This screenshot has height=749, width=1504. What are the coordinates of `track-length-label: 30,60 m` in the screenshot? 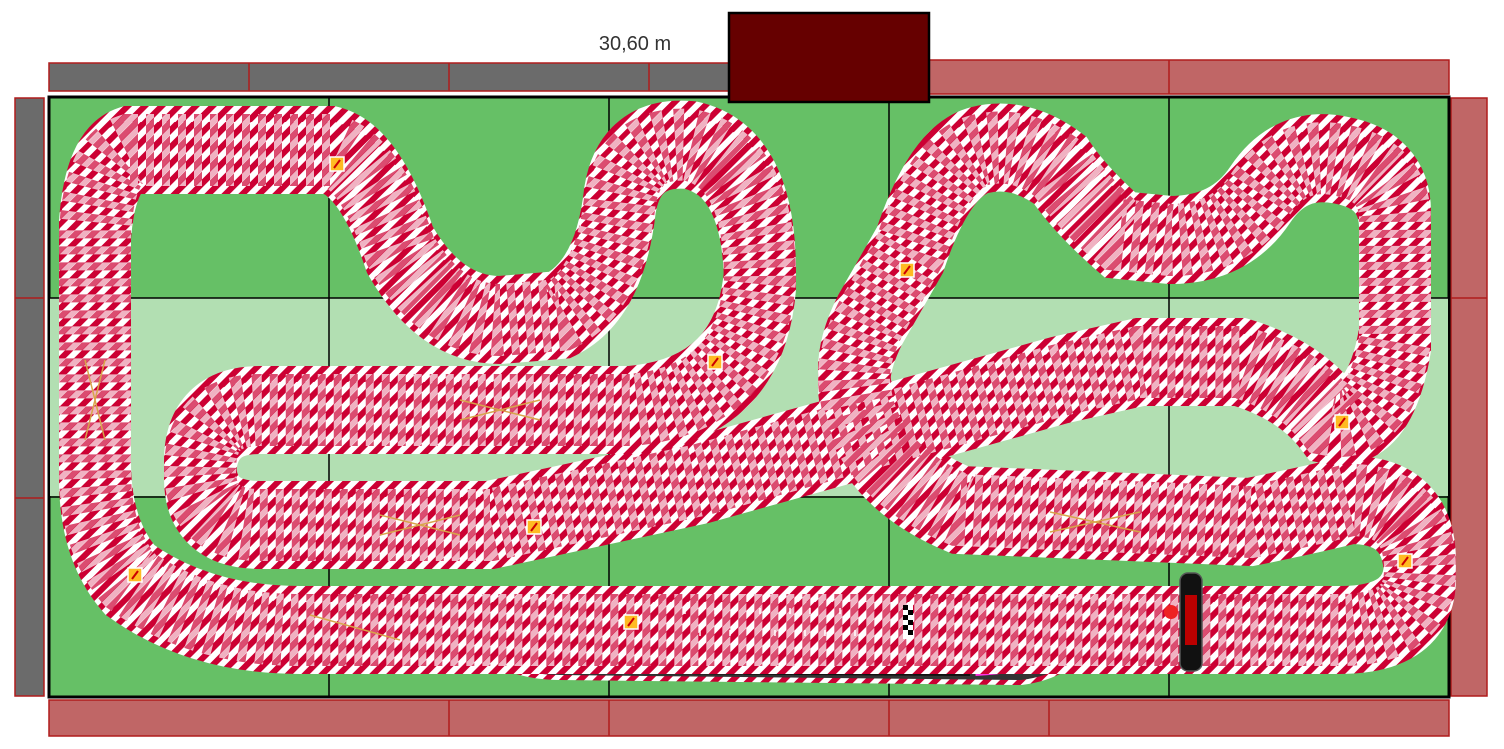 It's located at (635, 44).